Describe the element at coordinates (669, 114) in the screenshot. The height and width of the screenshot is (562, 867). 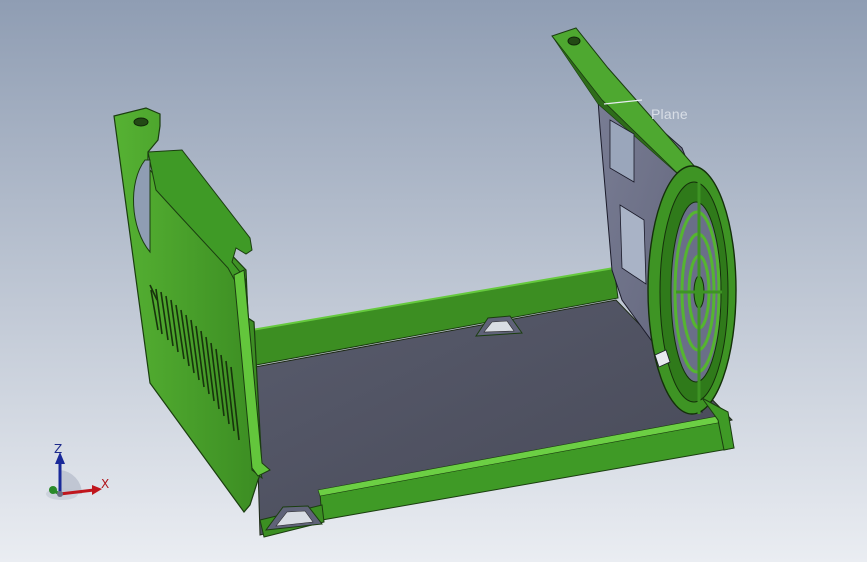
I see `plane-label: Plane` at that location.